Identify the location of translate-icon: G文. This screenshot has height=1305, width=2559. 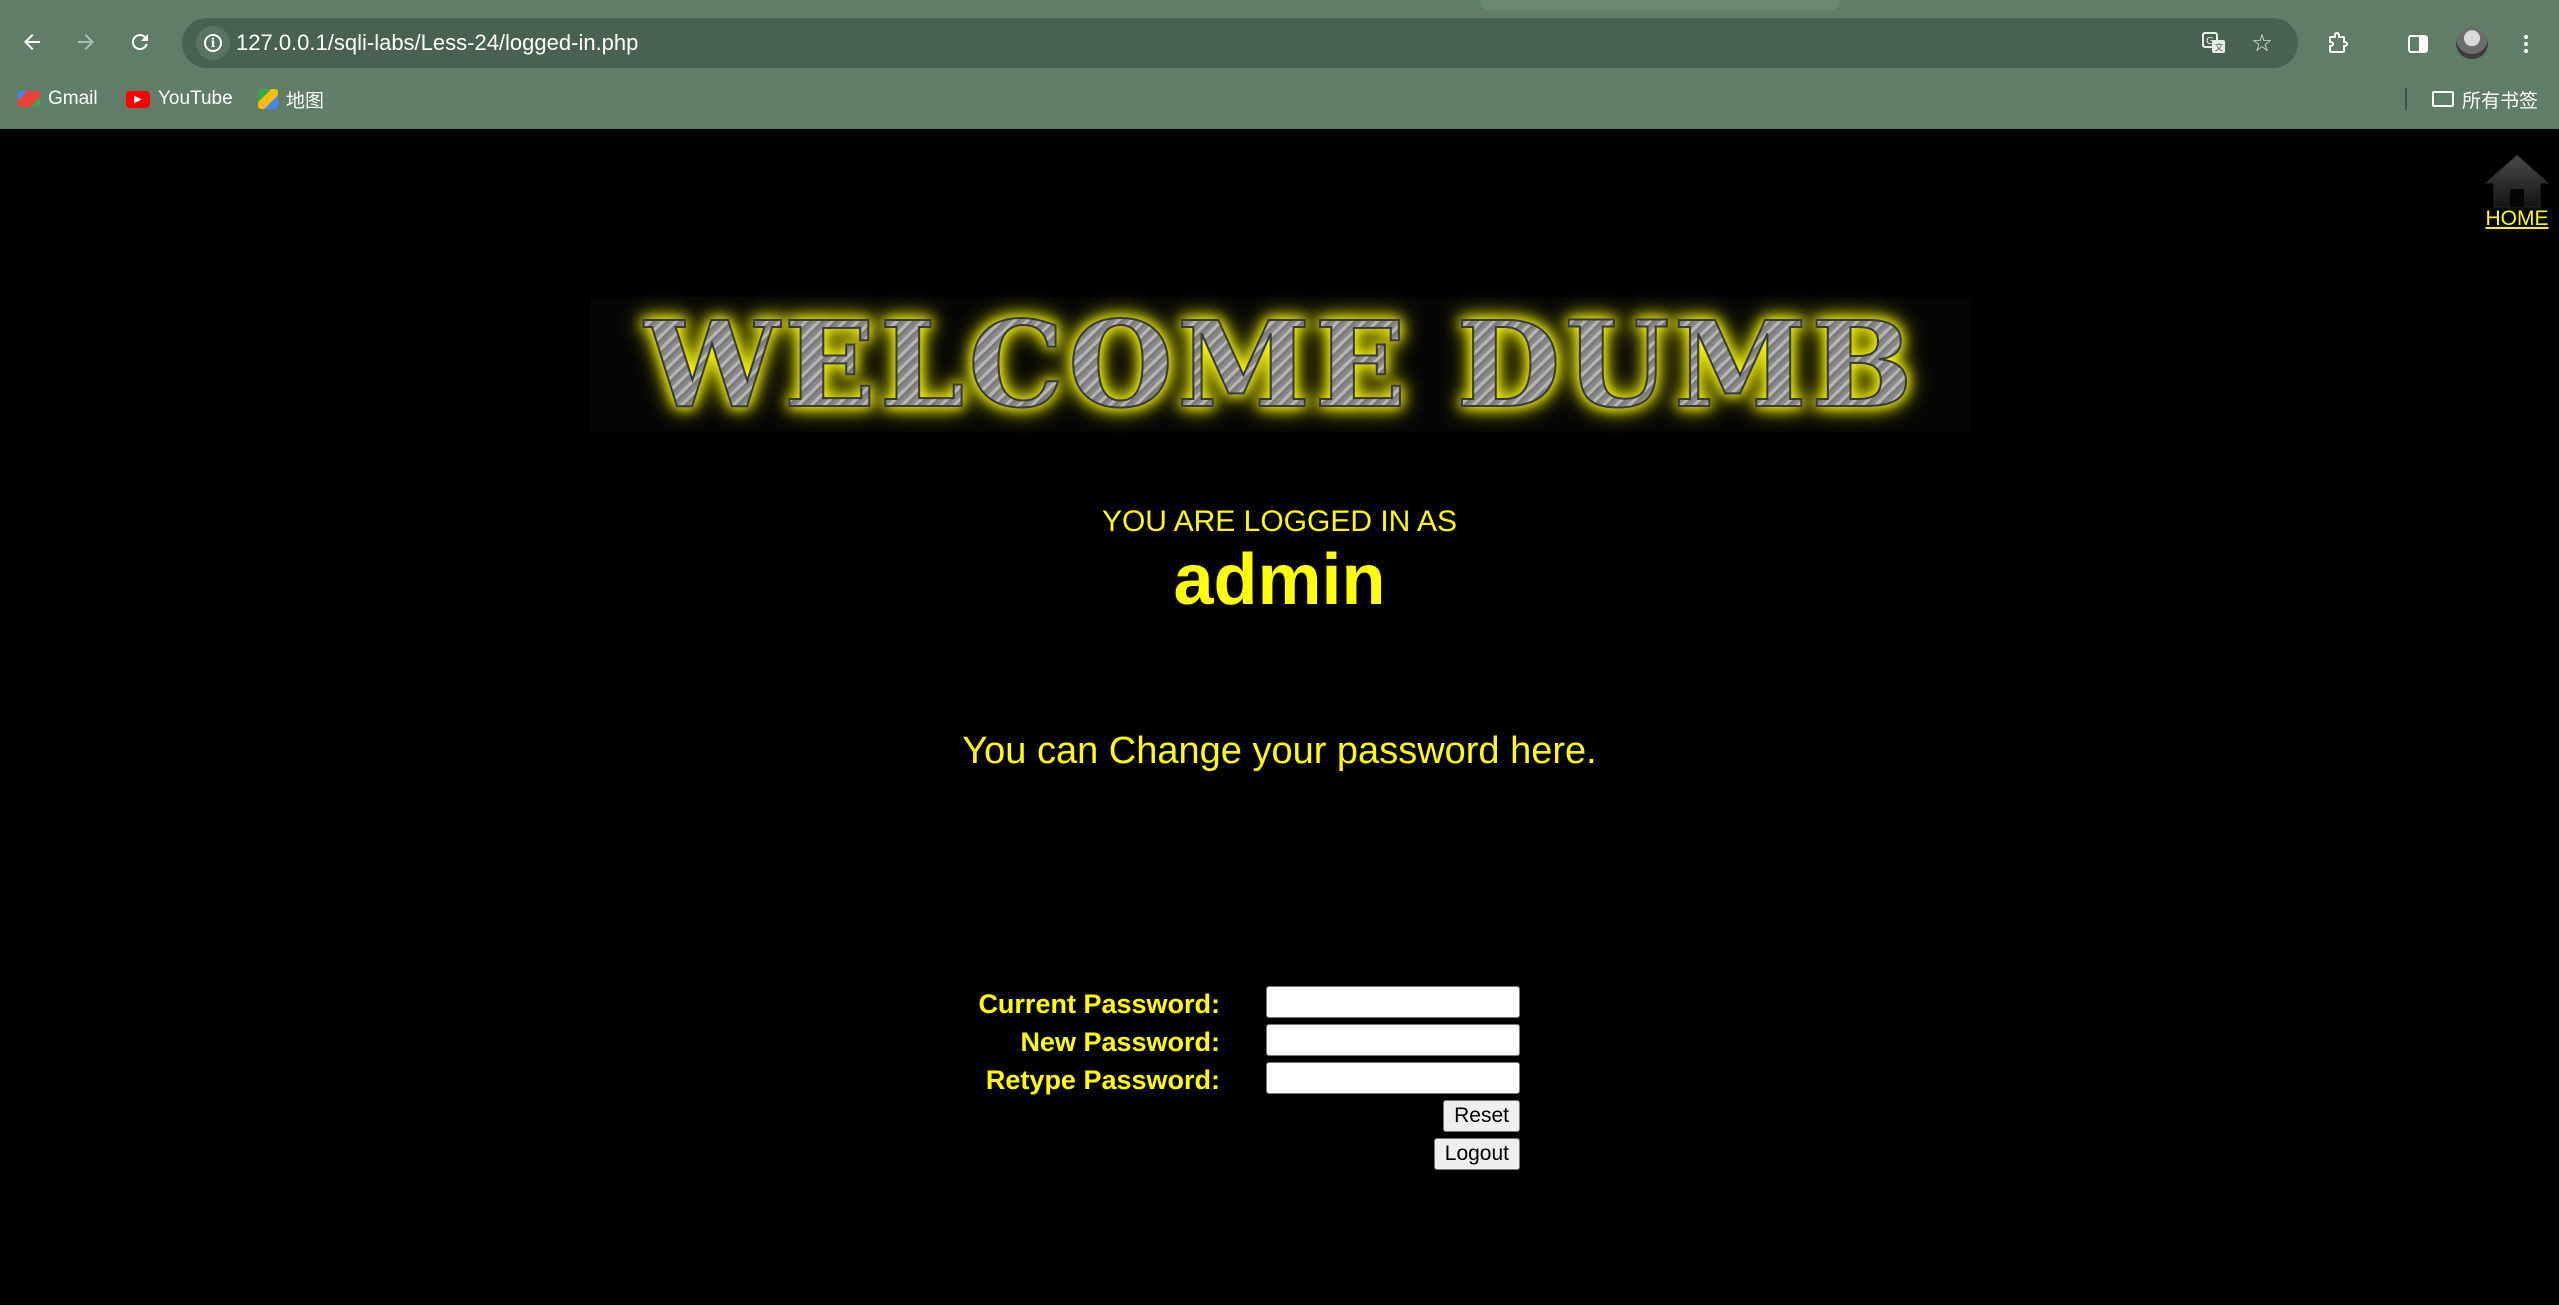
(2214, 43).